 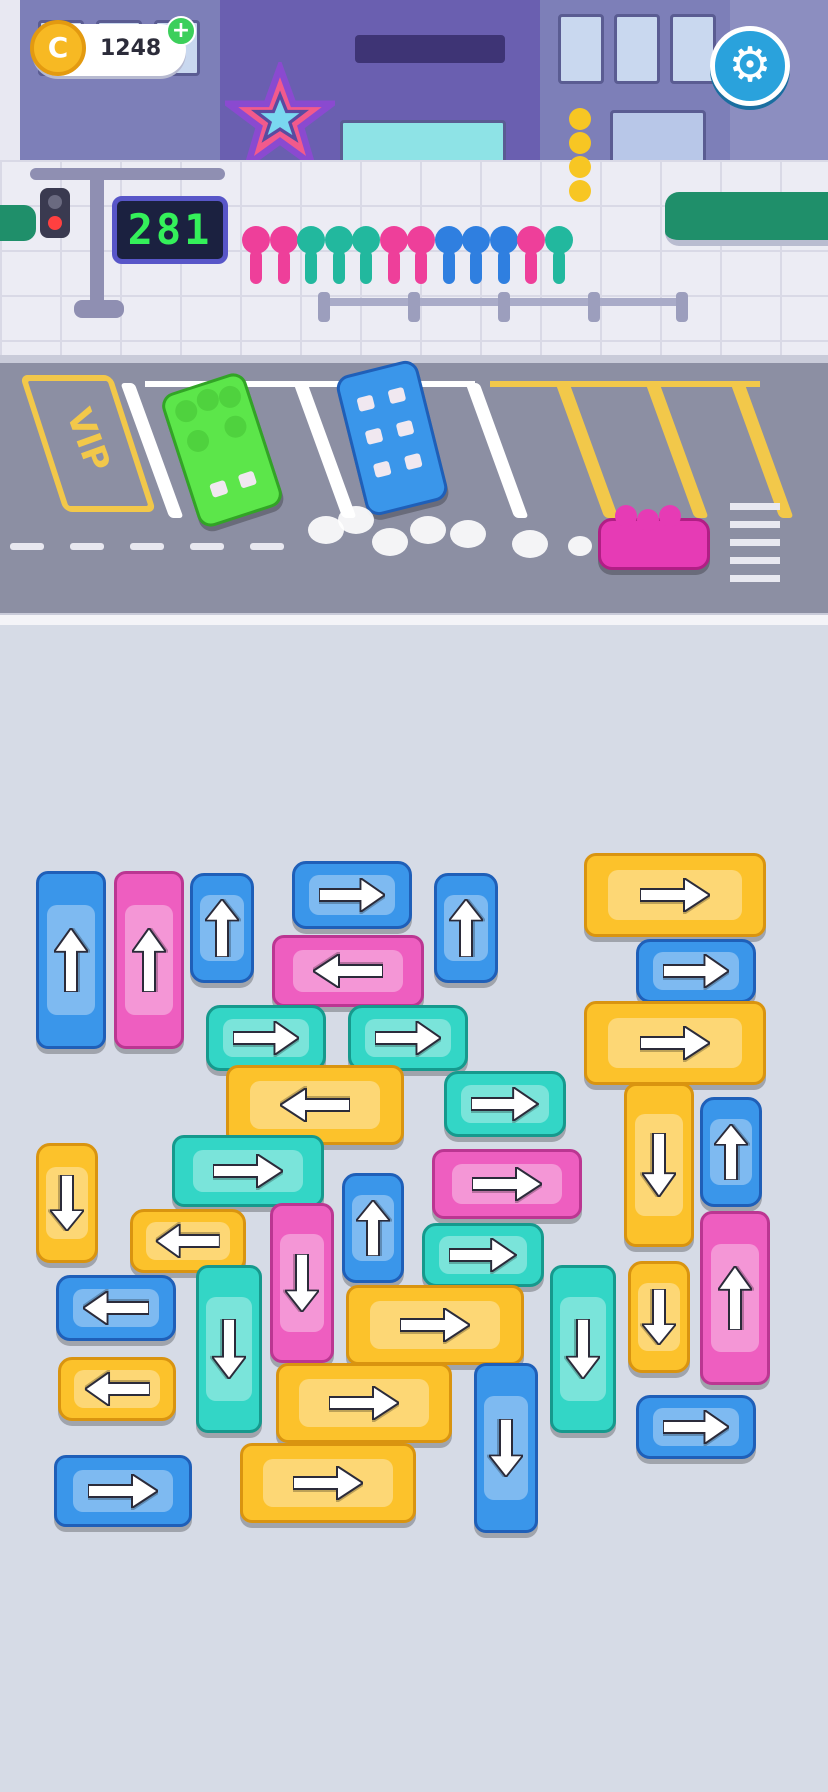 I want to click on pink-bus-right, so click(x=507, y=1184).